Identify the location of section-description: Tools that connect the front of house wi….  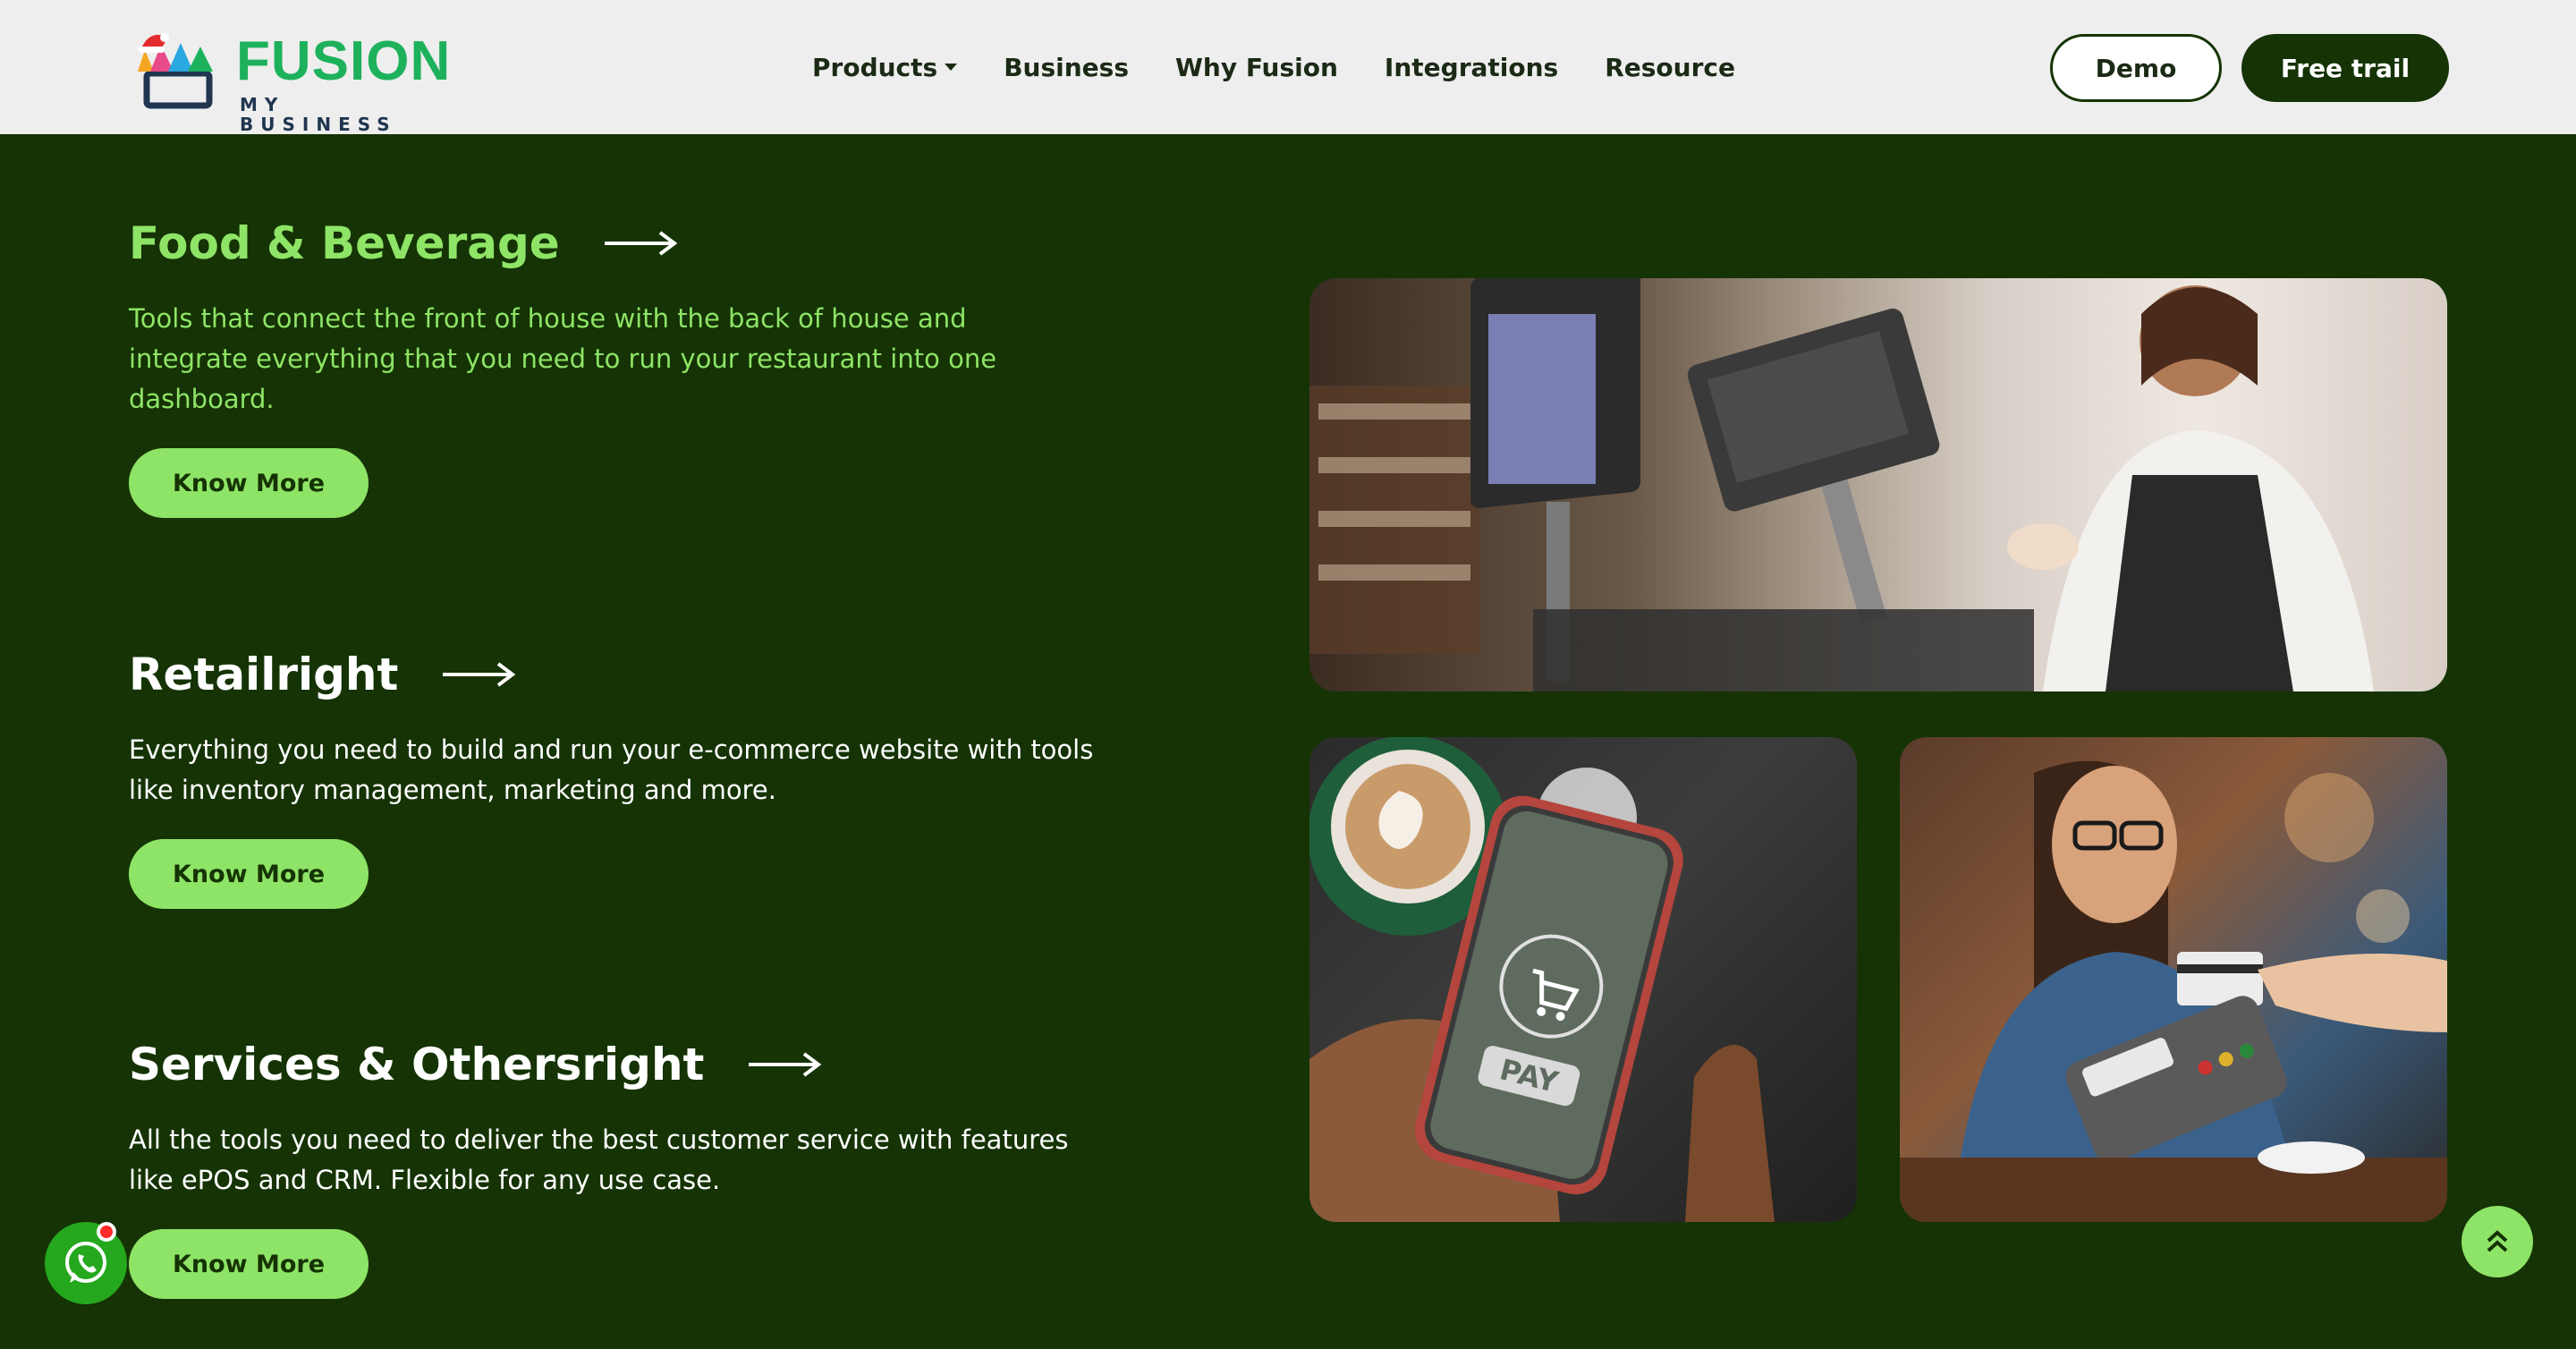
(563, 358).